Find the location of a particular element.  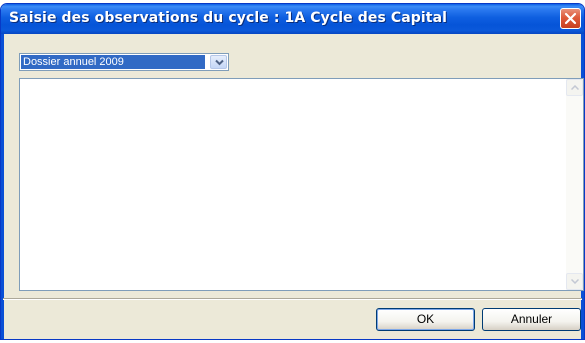

footer-separator-highlight is located at coordinates (292, 299).